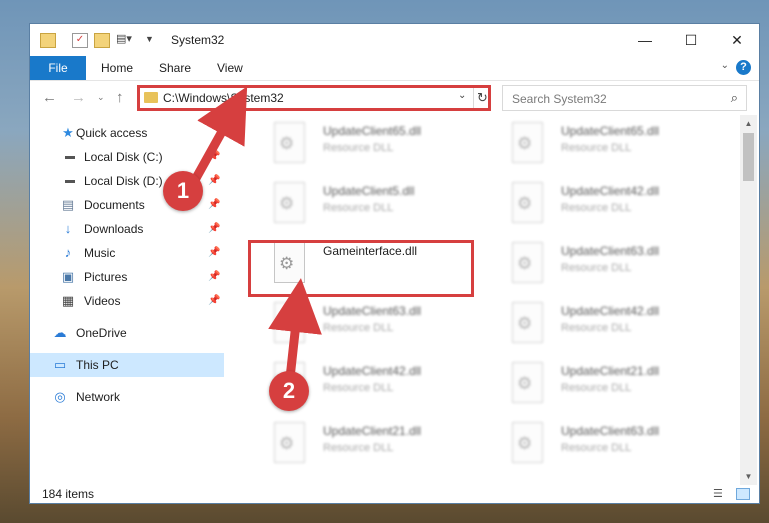 The height and width of the screenshot is (523, 769). I want to click on arrow-to-file, so click(295, 330).